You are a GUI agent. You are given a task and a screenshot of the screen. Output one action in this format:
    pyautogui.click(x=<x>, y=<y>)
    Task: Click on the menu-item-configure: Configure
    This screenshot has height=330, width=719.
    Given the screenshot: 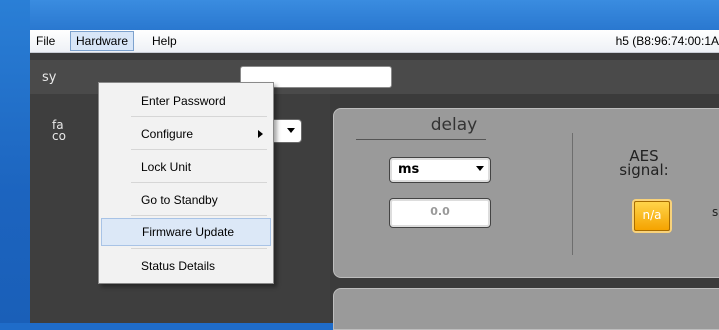 What is the action you would take?
    pyautogui.click(x=185, y=134)
    